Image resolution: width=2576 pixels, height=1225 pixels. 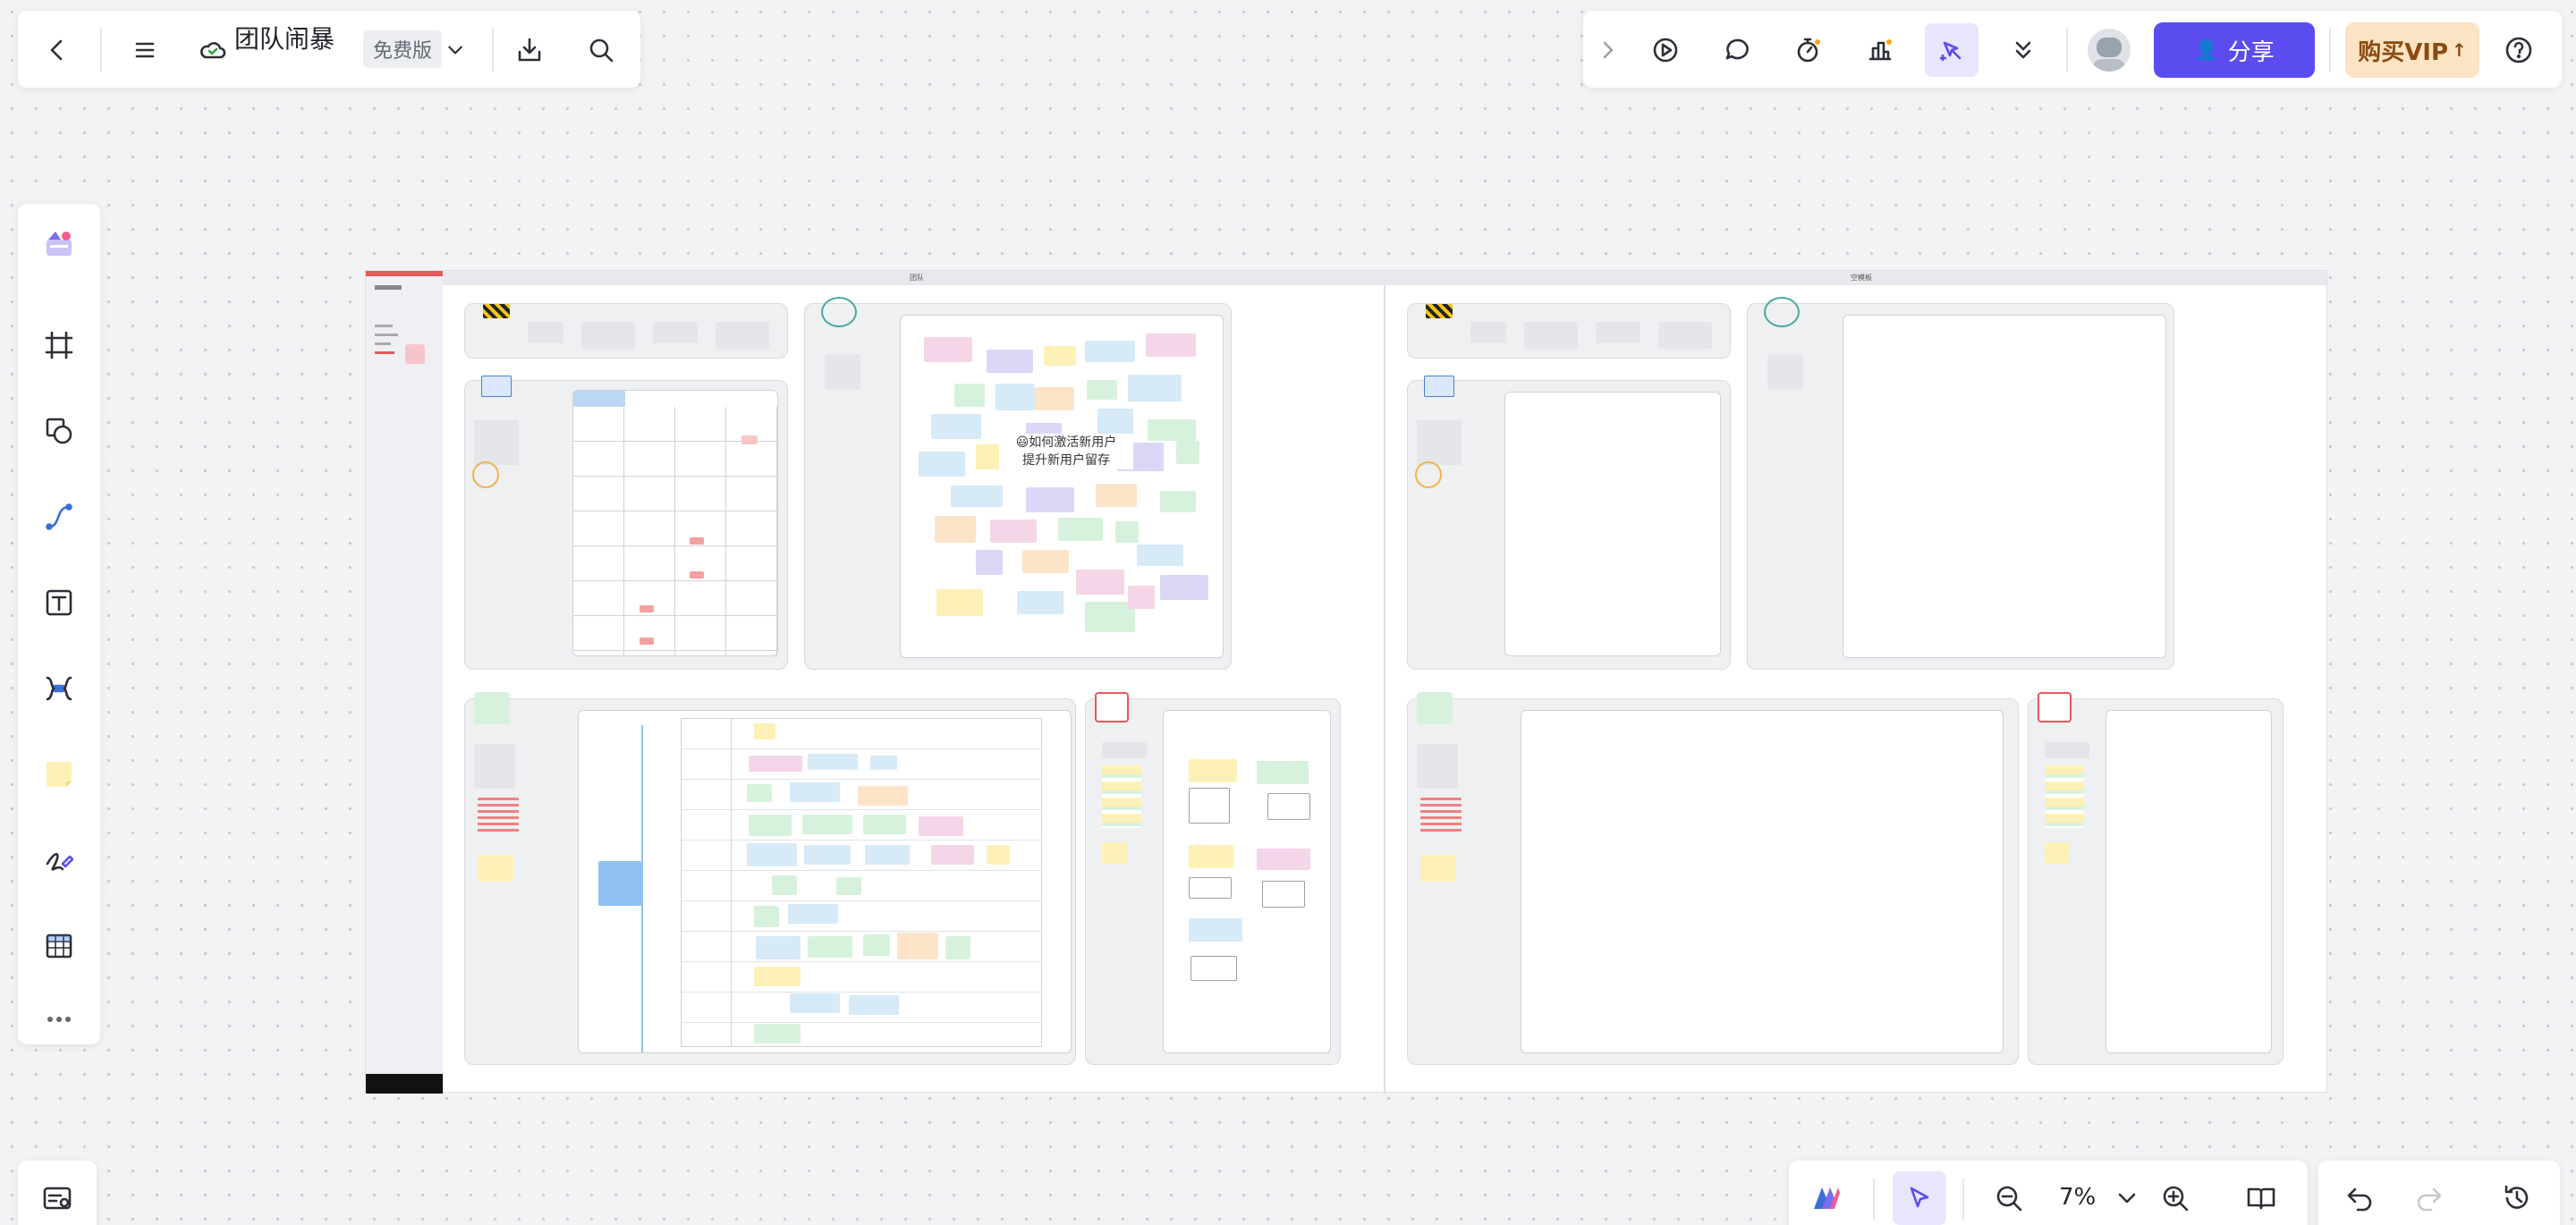 I want to click on more-tools-icon, so click(x=59, y=1020).